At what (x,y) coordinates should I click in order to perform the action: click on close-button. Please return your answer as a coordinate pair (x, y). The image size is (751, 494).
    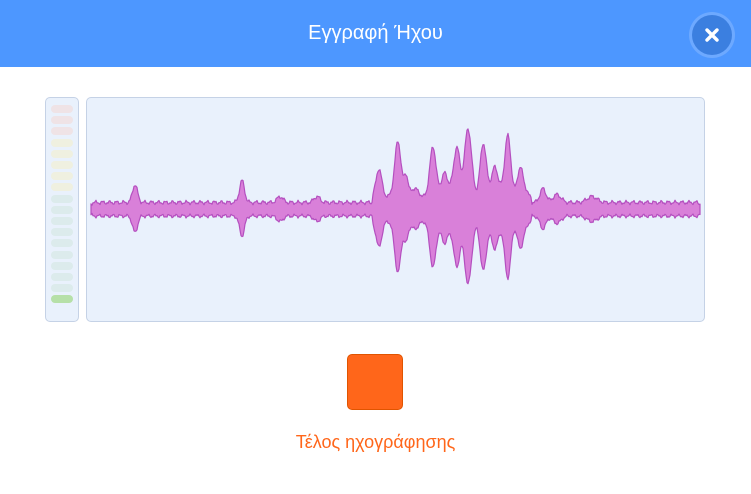
    Looking at the image, I should click on (712, 35).